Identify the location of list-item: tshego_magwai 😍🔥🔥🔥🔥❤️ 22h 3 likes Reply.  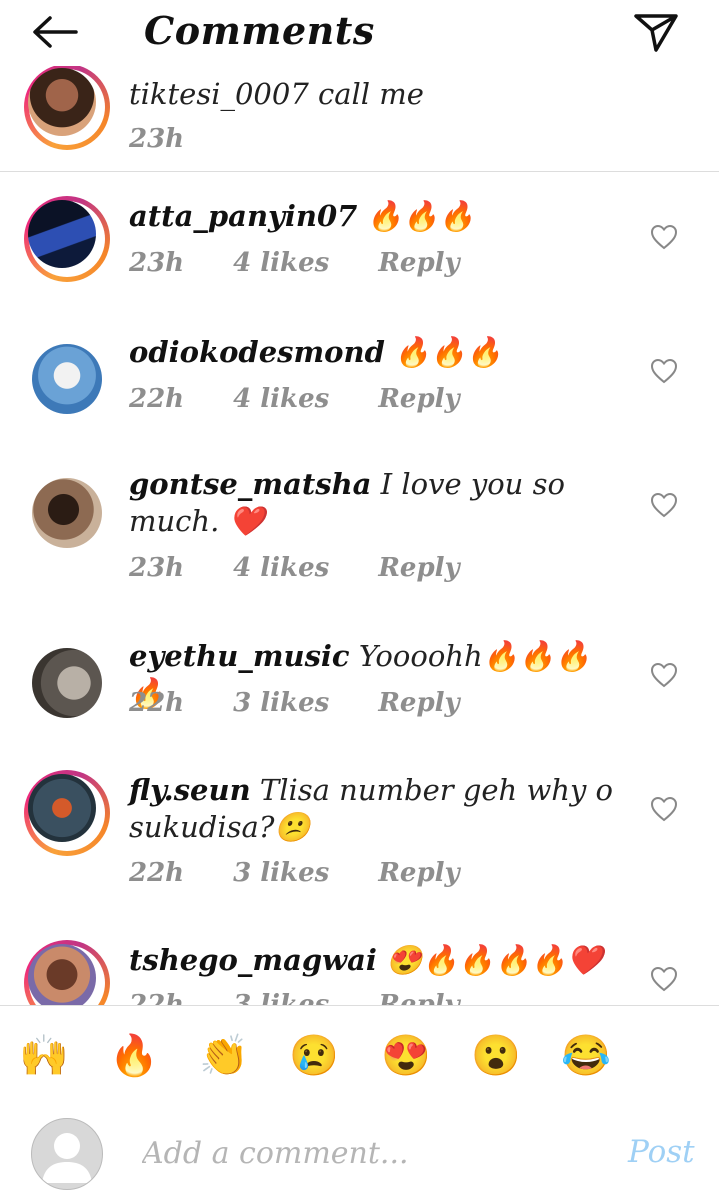
(359, 972).